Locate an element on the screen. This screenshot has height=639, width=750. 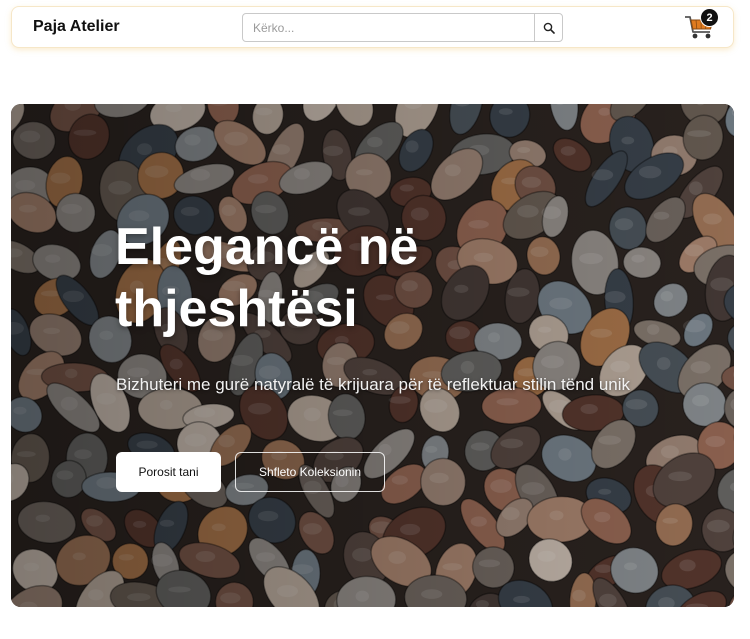
search-icon is located at coordinates (549, 28).